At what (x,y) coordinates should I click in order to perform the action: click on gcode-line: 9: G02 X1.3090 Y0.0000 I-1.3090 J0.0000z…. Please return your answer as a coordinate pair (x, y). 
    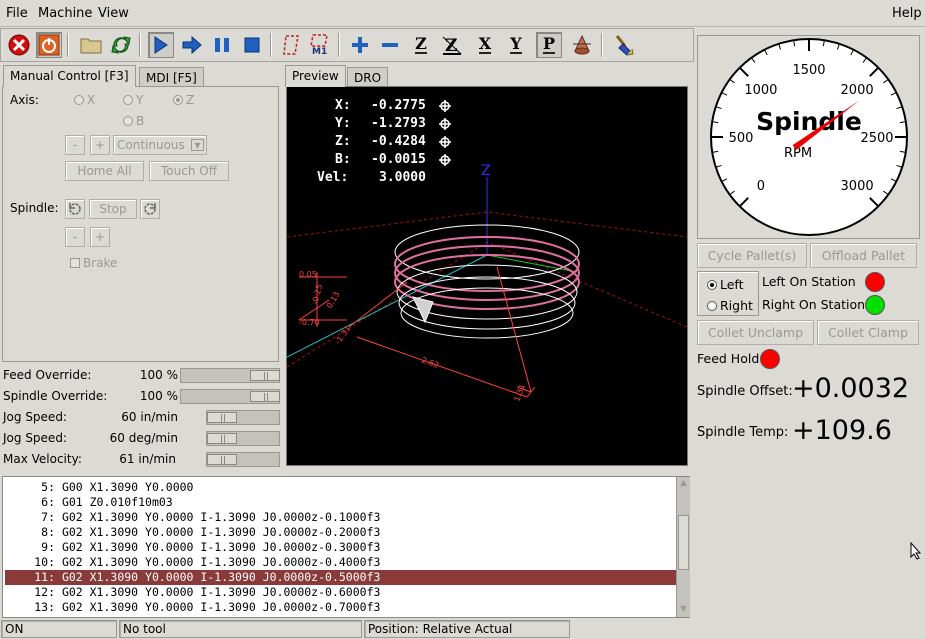
    Looking at the image, I should click on (341, 547).